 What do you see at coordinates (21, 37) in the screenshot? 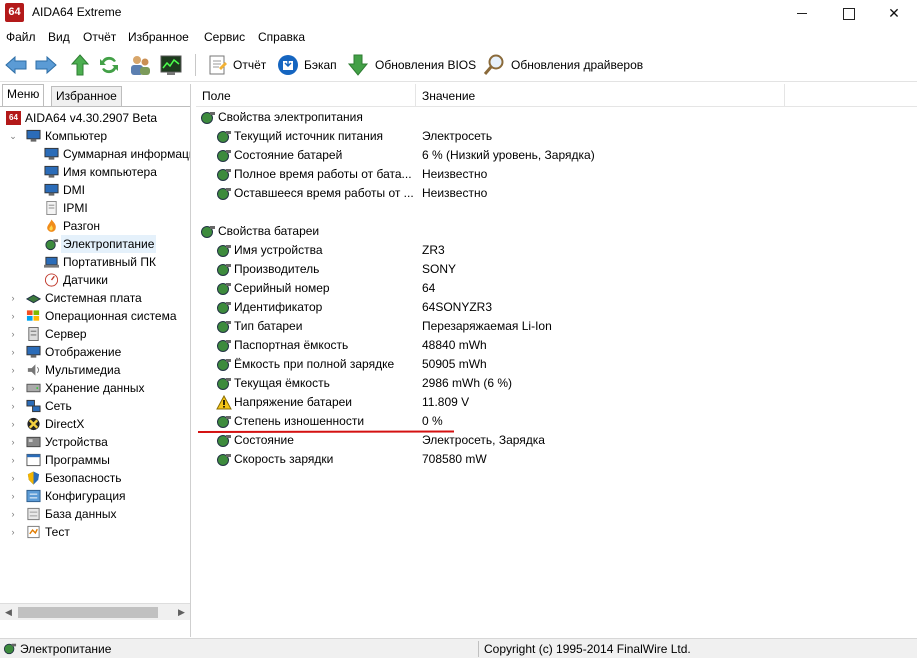
I see `menu-file: Файл` at bounding box center [21, 37].